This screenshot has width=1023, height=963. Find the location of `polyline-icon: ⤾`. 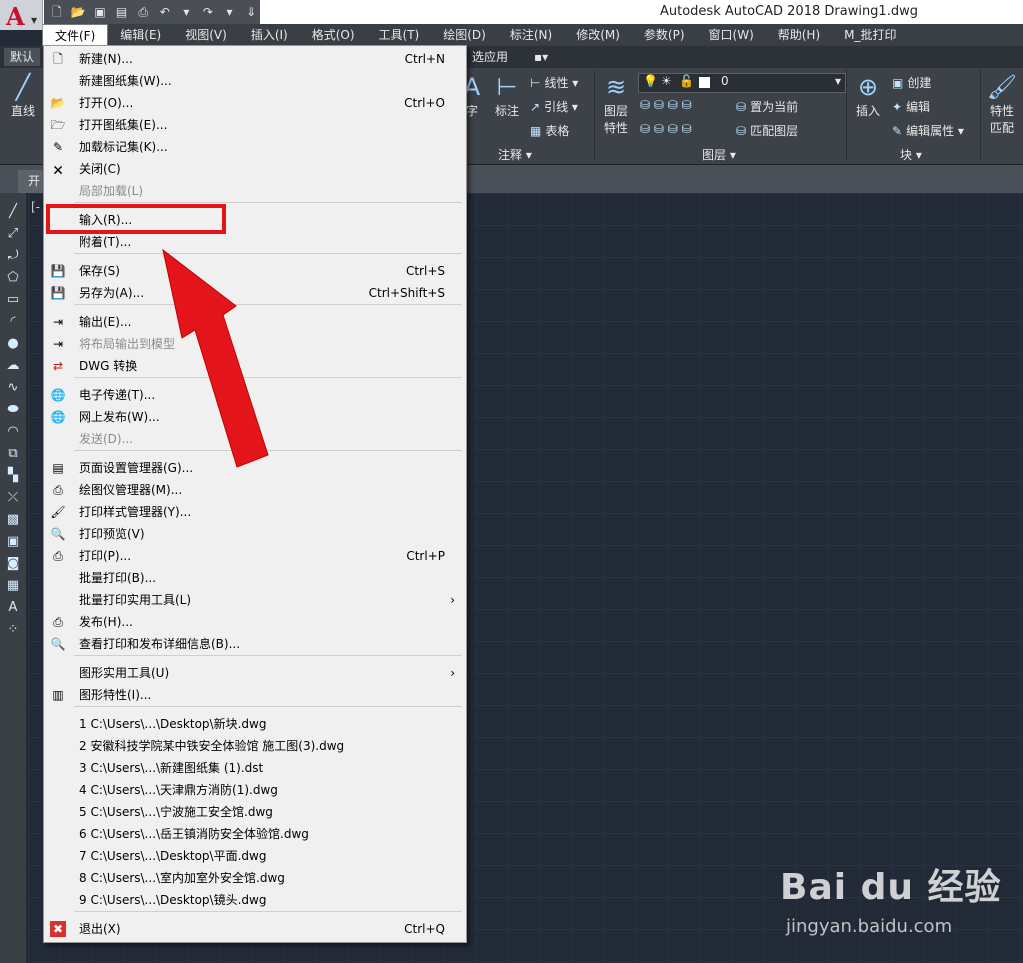

polyline-icon: ⤾ is located at coordinates (13, 256).